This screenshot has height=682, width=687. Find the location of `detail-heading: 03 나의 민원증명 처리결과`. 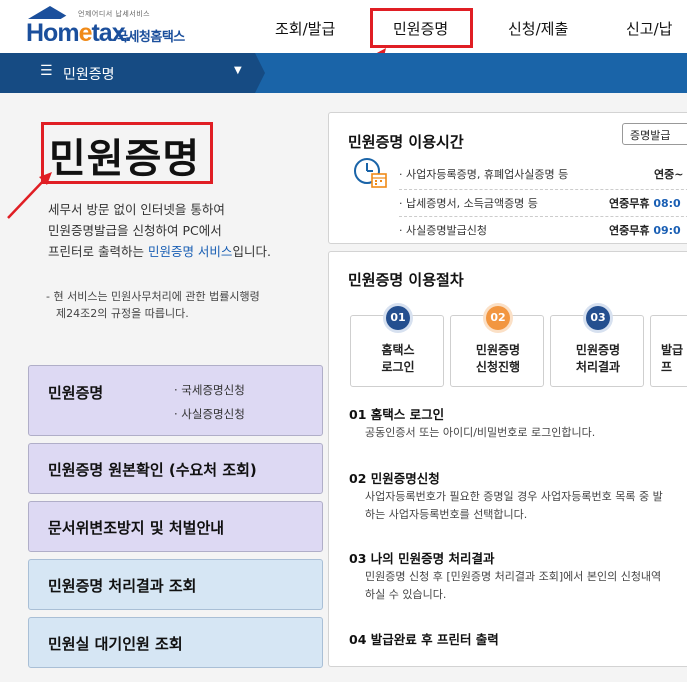

detail-heading: 03 나의 민원증명 처리결과 is located at coordinates (422, 558).